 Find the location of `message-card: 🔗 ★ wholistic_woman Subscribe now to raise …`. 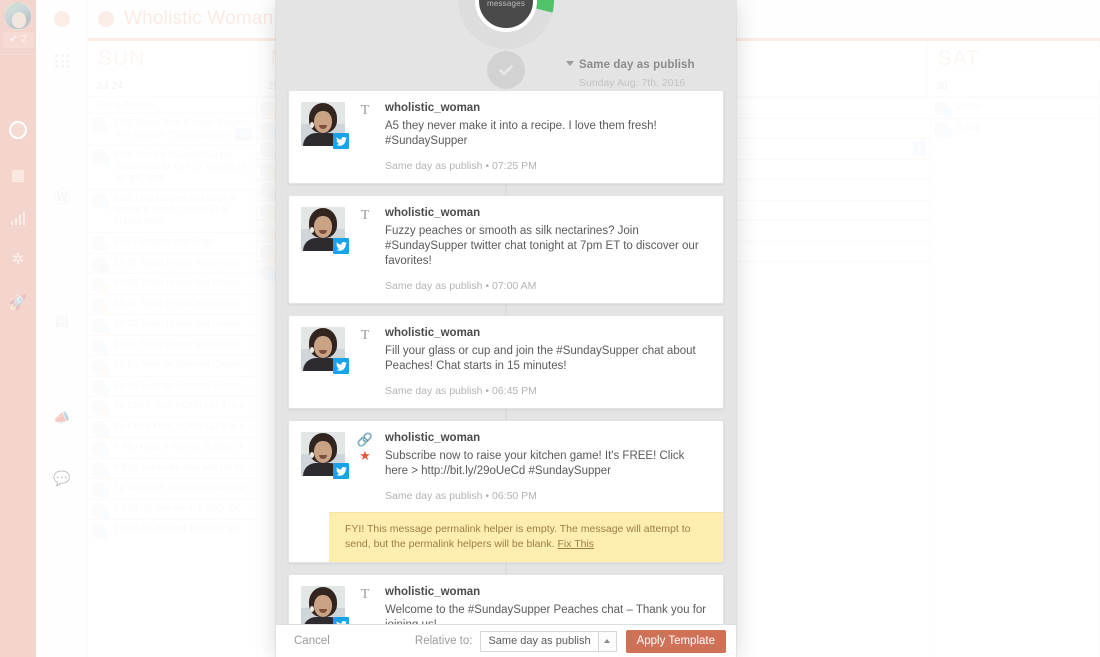

message-card: 🔗 ★ wholistic_woman Subscribe now to raise … is located at coordinates (506, 491).